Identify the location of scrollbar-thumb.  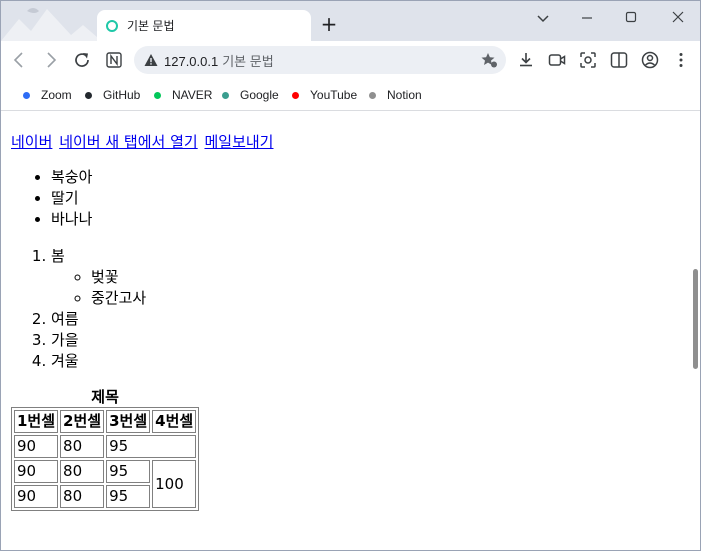
(695, 319).